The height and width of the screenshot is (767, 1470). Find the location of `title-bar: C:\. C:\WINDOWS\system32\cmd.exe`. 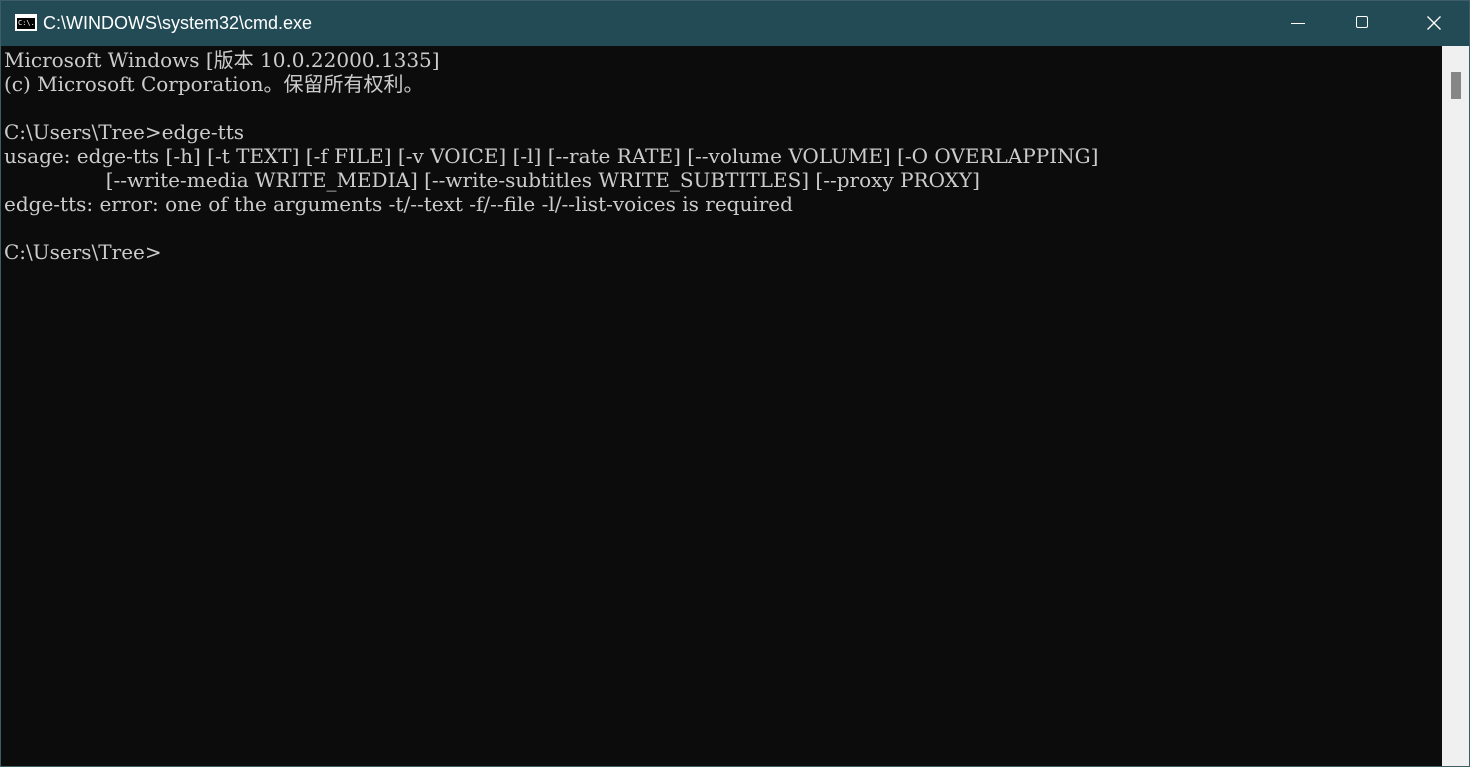

title-bar: C:\. C:\WINDOWS\system32\cmd.exe is located at coordinates (735, 23).